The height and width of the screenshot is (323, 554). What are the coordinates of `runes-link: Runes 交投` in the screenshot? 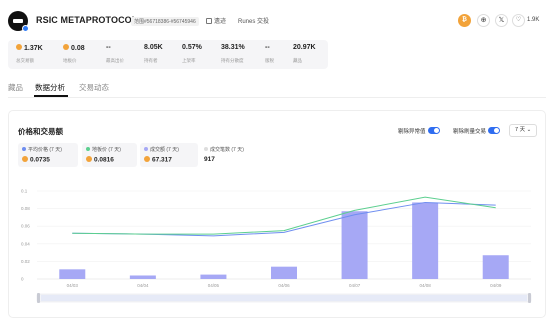 It's located at (253, 20).